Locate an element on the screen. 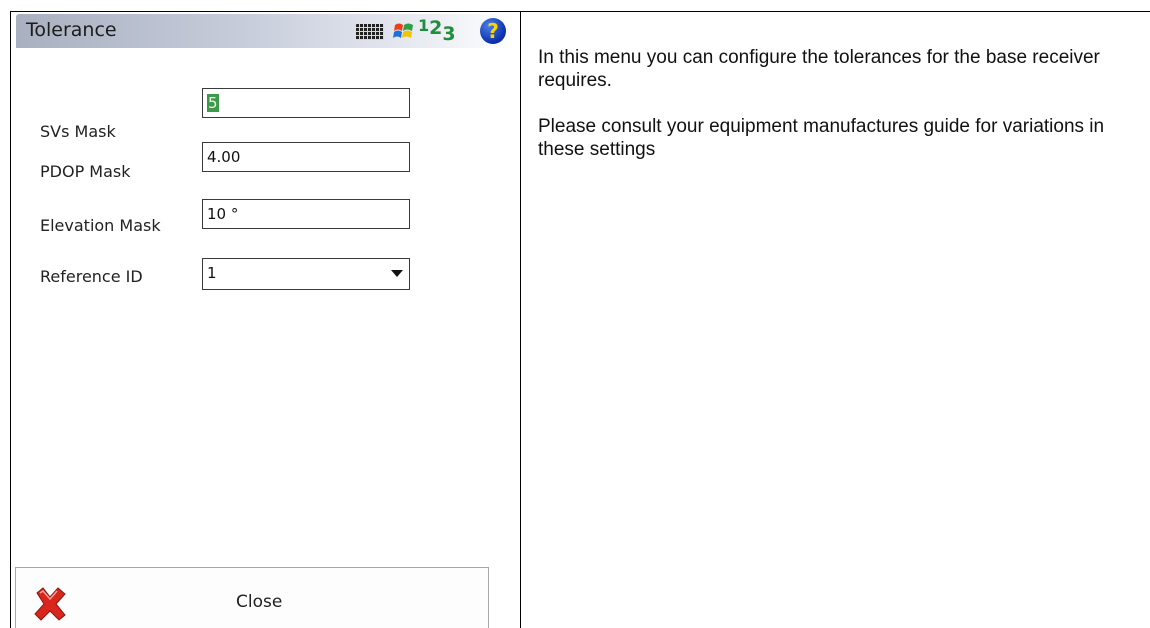 This screenshot has height=628, width=1150. input-mode-digit-3: 3 is located at coordinates (449, 34).